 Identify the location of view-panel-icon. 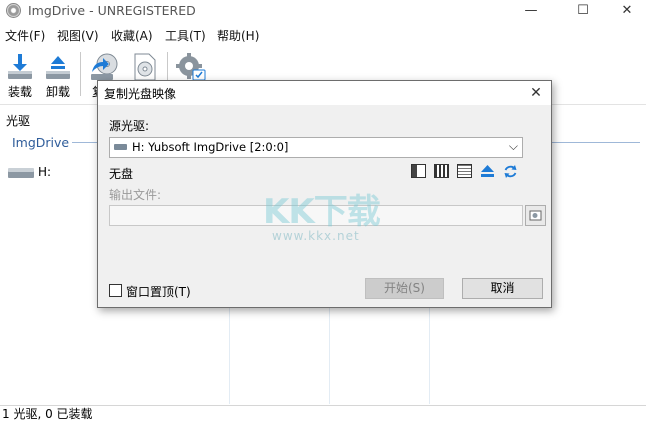
(418, 171).